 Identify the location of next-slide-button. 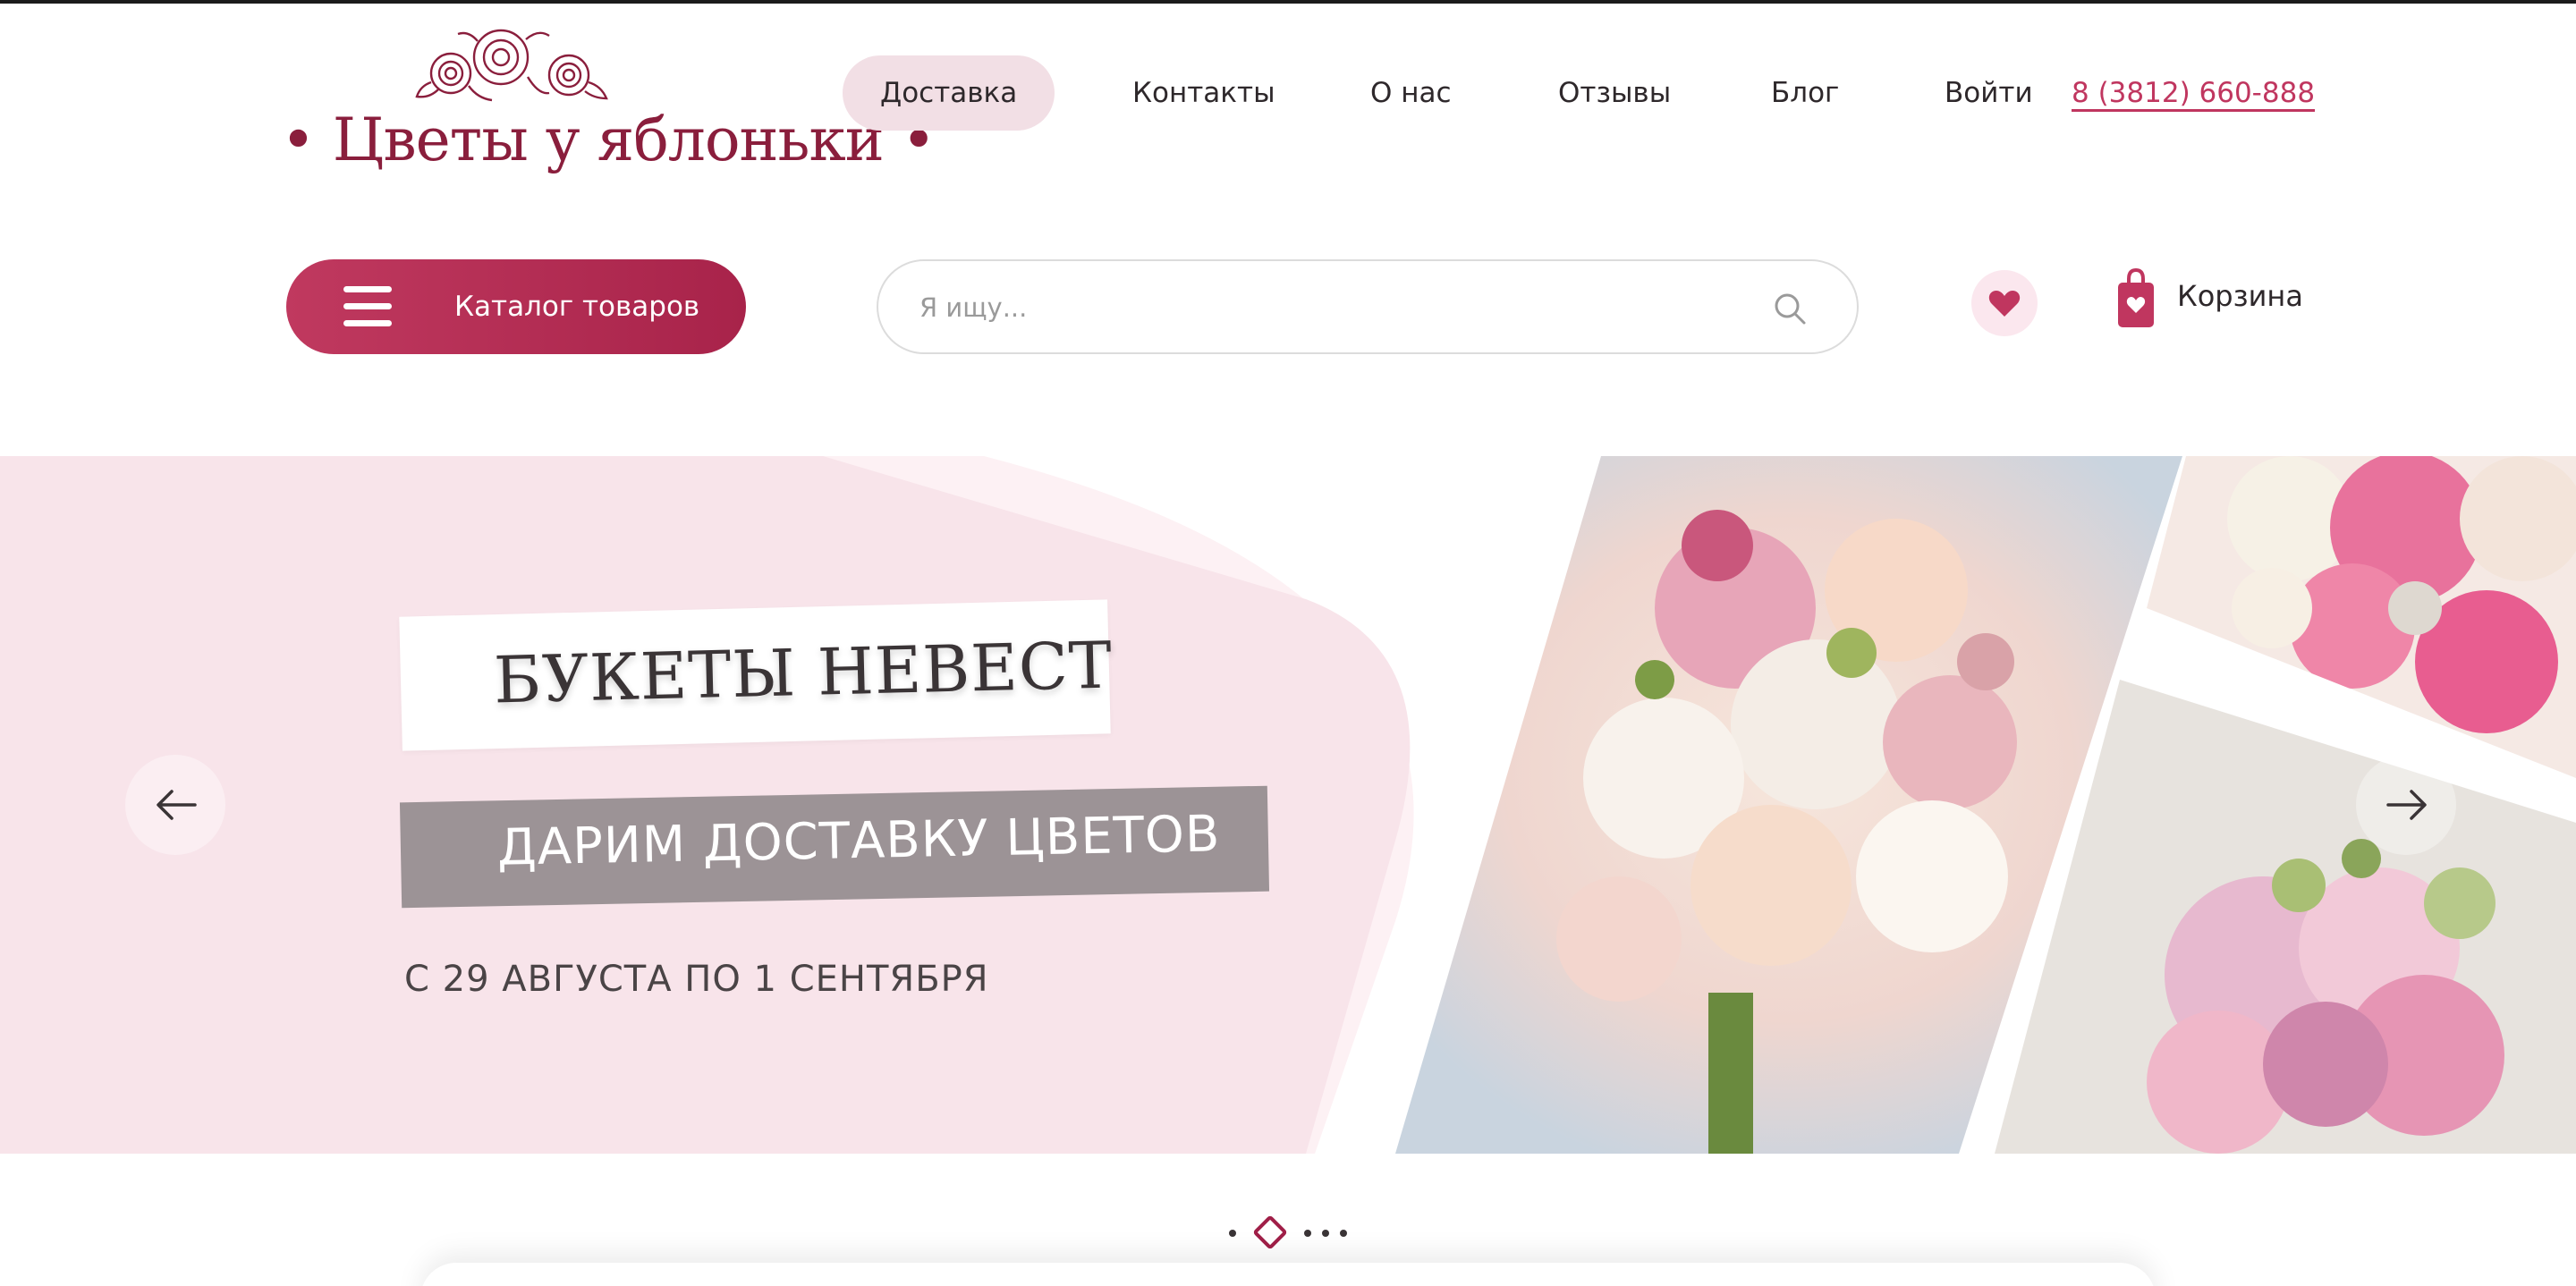
(2406, 805).